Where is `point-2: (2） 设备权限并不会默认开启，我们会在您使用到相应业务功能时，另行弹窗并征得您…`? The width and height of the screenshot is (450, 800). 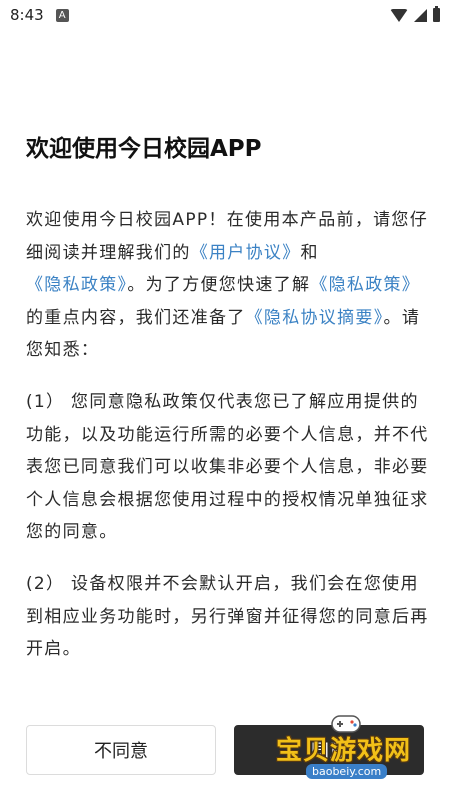
point-2: (2） 设备权限并不会默认开启，我们会在您使用到相应业务功能时，另行弹窗并征得您… is located at coordinates (227, 616).